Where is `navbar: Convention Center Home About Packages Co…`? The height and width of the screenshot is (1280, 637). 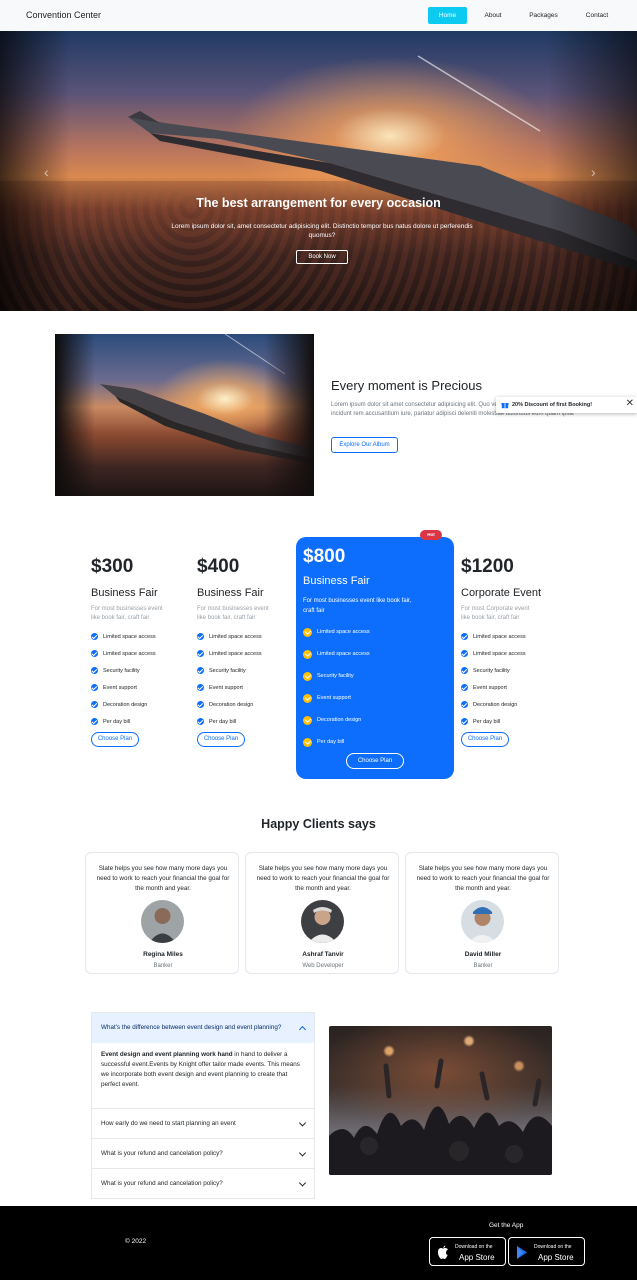
navbar: Convention Center Home About Packages Co… is located at coordinates (318, 15).